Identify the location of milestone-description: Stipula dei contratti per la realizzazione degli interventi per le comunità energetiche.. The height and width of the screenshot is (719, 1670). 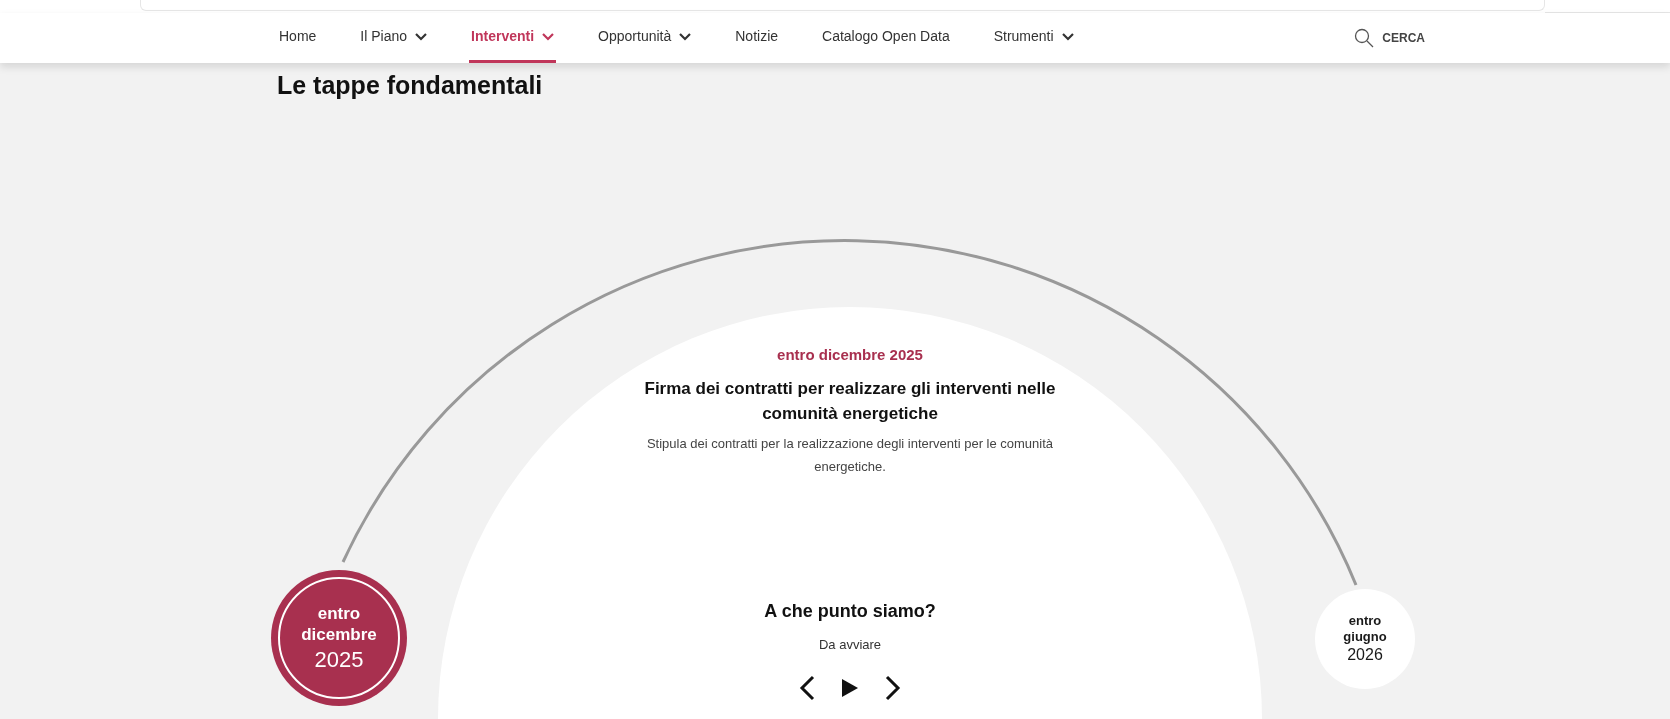
(850, 455).